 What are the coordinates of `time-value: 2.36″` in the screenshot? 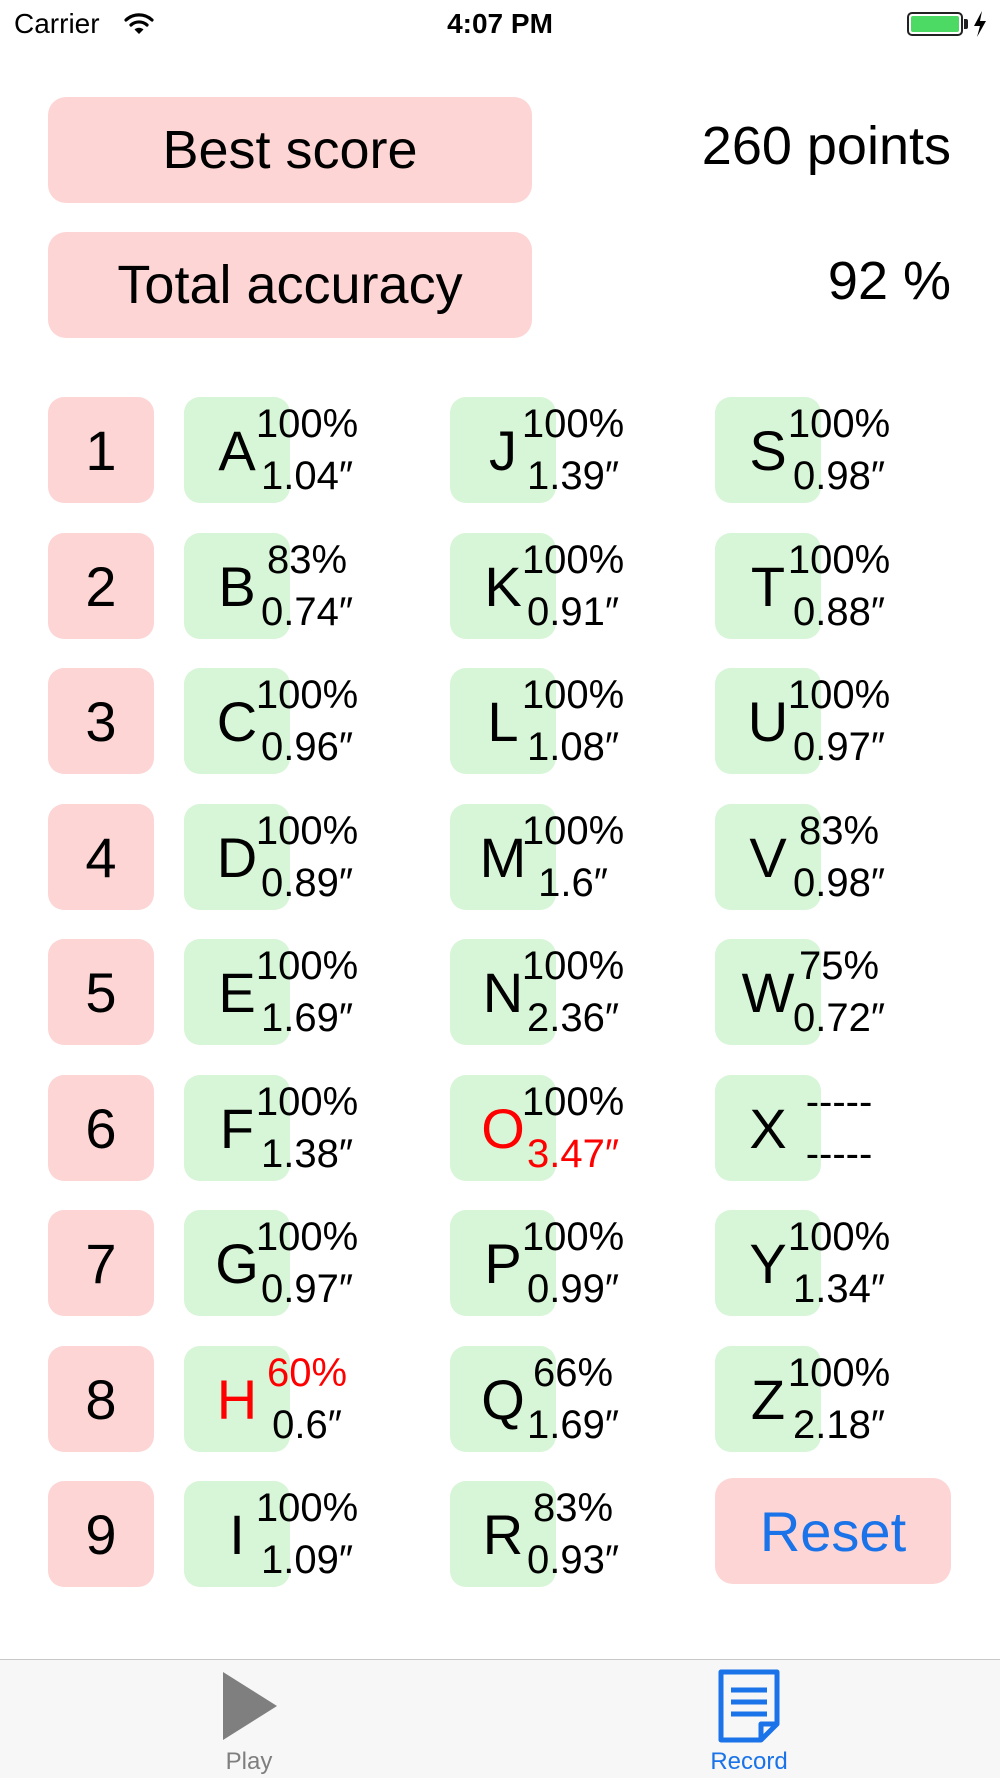 It's located at (572, 1018).